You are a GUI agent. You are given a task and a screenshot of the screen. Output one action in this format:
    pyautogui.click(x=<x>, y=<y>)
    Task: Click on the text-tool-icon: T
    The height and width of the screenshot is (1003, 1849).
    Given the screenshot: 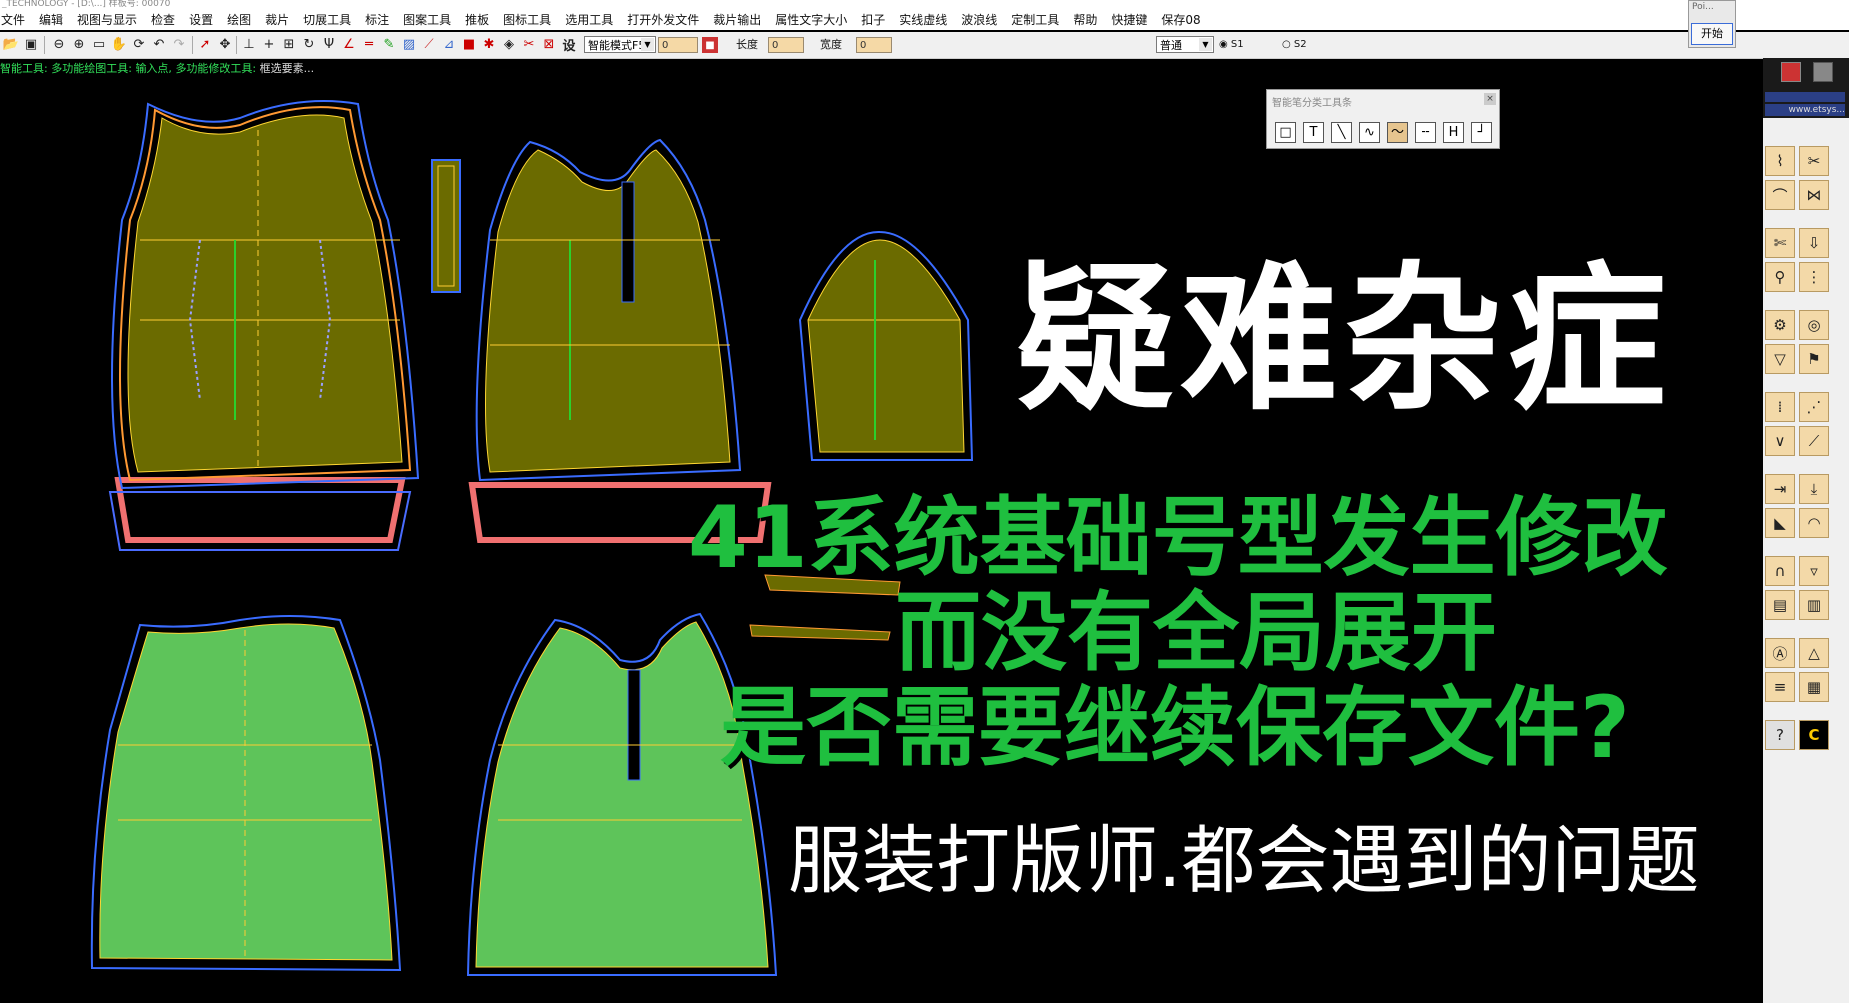 What is the action you would take?
    pyautogui.click(x=1313, y=132)
    